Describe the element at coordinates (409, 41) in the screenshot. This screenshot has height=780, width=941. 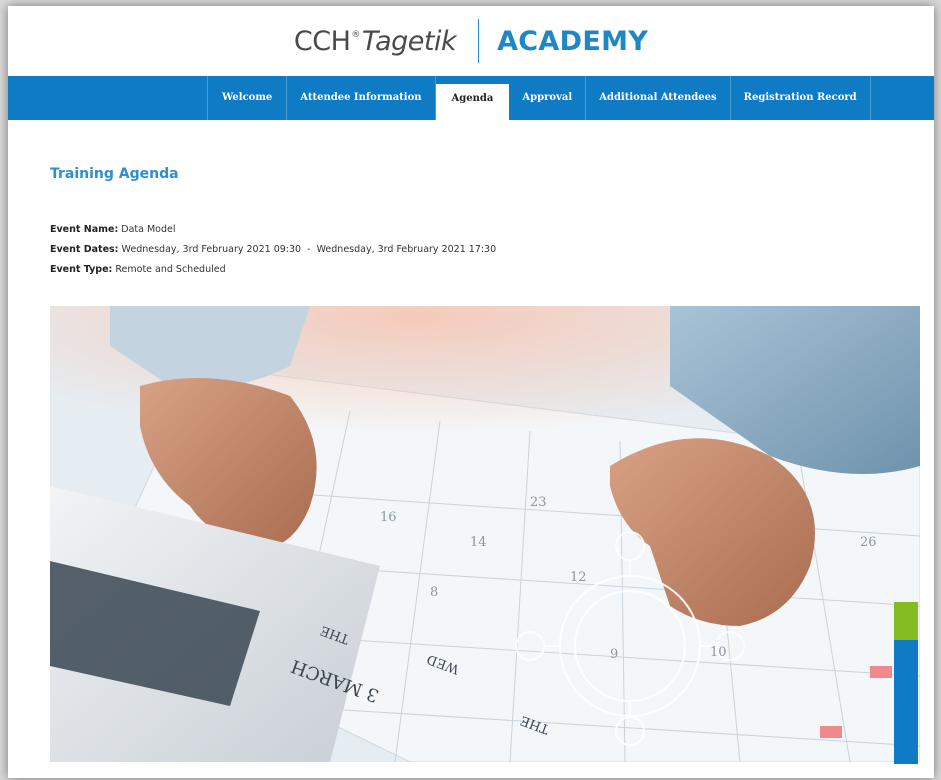
I see `logo-tagetik: Tagetik` at that location.